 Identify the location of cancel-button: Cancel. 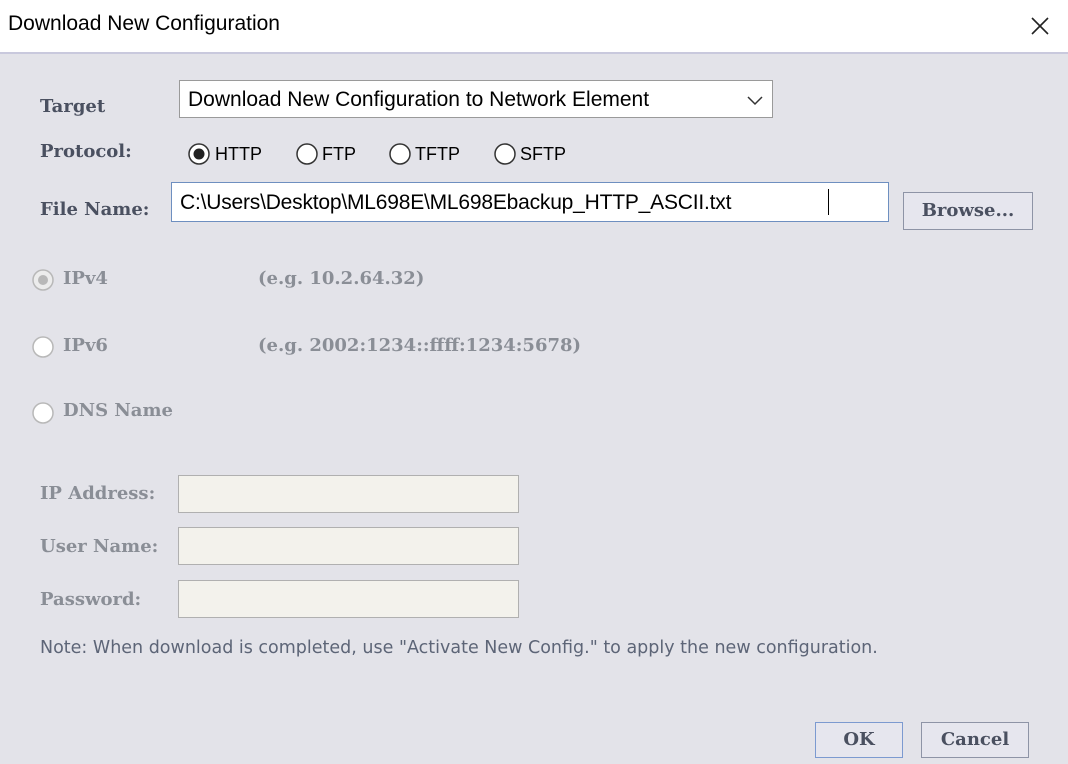
(975, 740).